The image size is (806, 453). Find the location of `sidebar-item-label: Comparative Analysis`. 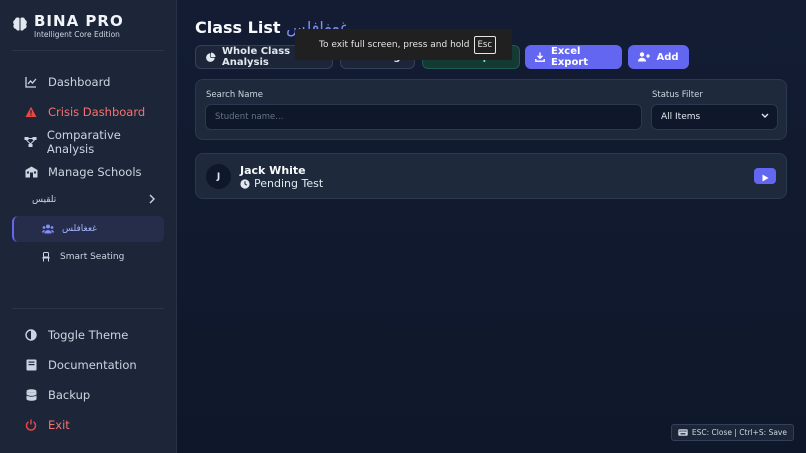

sidebar-item-label: Comparative Analysis is located at coordinates (83, 142).